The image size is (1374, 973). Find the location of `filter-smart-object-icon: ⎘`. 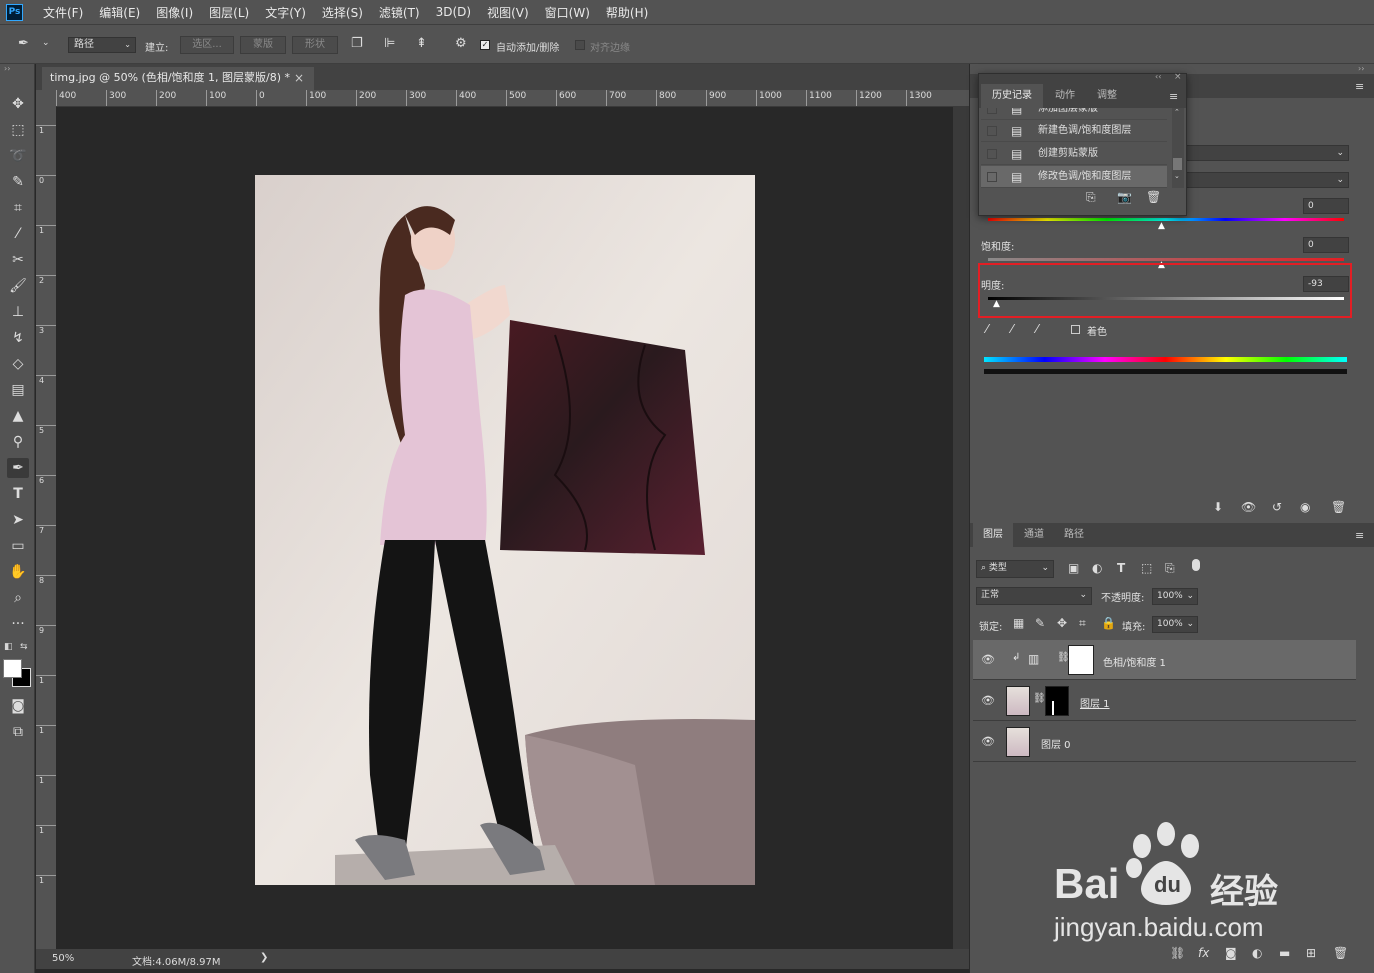

filter-smart-object-icon: ⎘ is located at coordinates (1170, 568).